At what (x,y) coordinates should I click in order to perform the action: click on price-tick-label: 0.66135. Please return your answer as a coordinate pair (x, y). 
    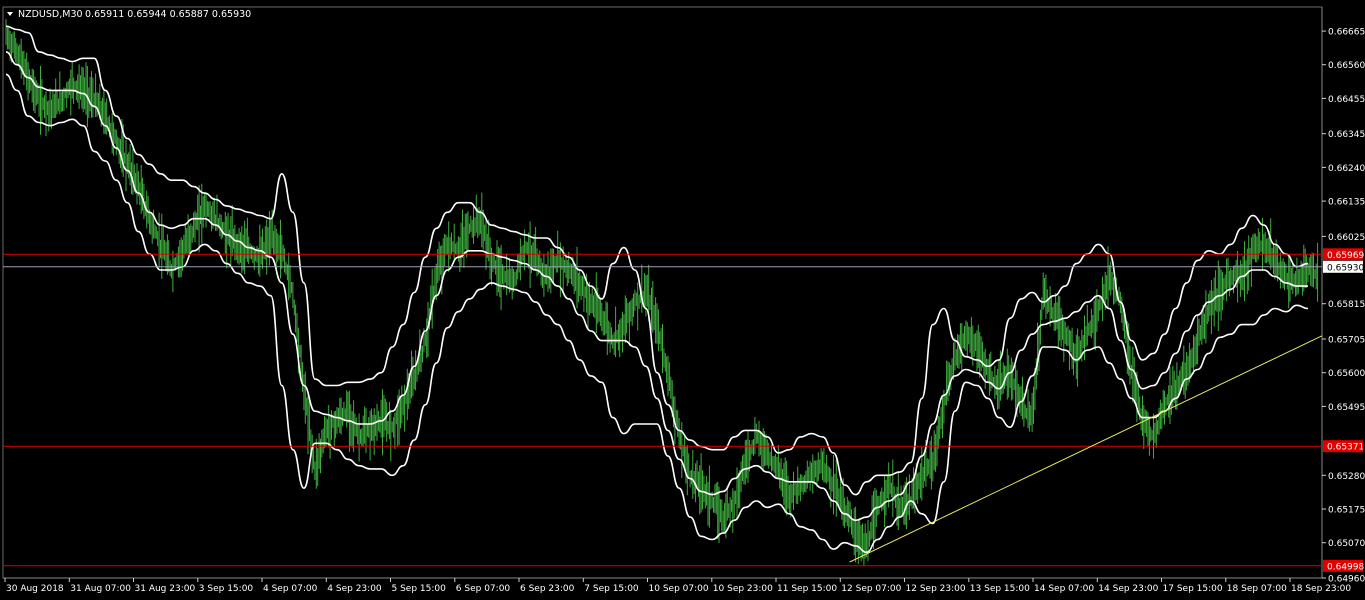
    Looking at the image, I should click on (1346, 203).